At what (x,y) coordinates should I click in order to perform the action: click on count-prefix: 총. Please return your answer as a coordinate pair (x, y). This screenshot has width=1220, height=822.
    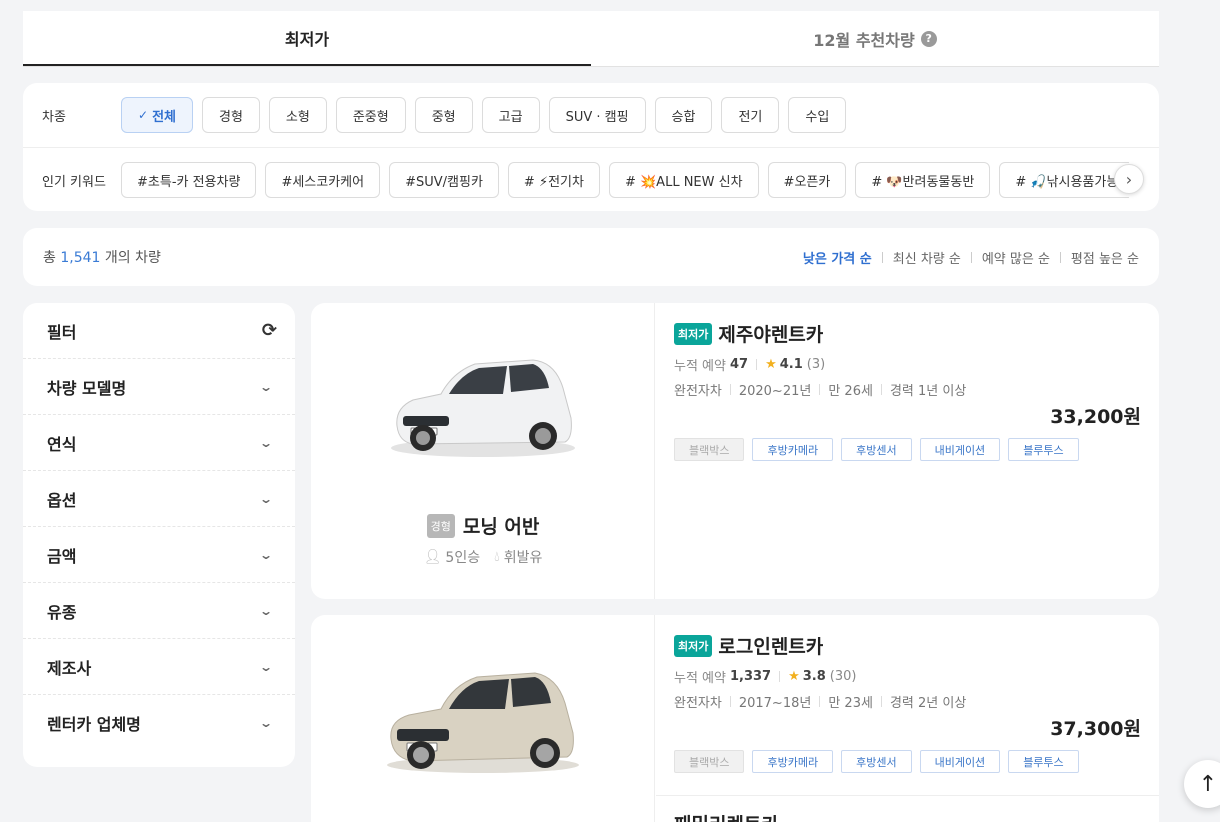
    Looking at the image, I should click on (49, 258).